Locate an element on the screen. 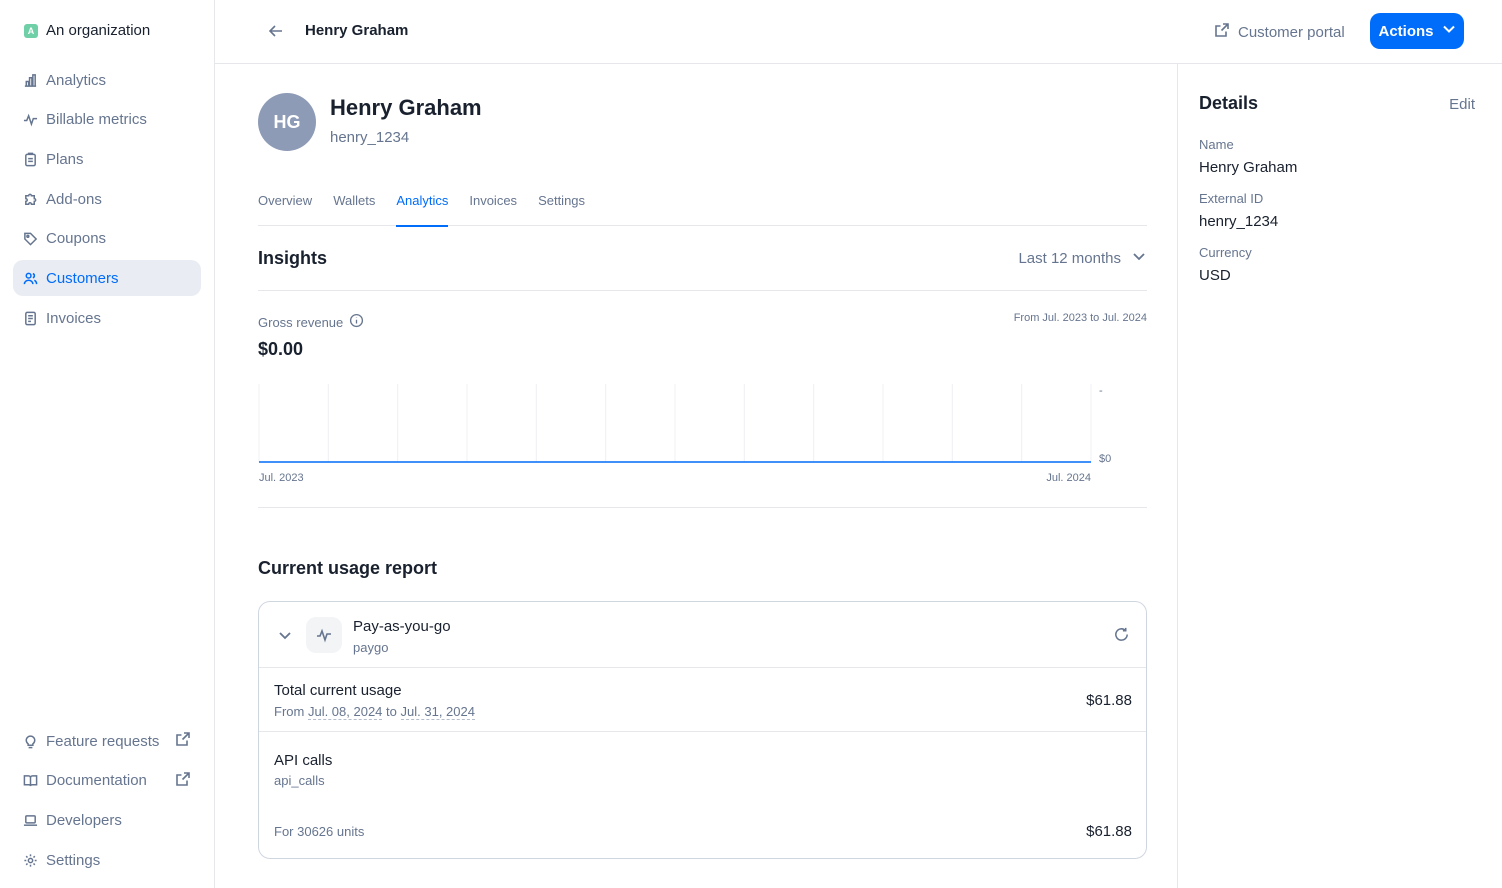  puzzle-icon is located at coordinates (30, 199).